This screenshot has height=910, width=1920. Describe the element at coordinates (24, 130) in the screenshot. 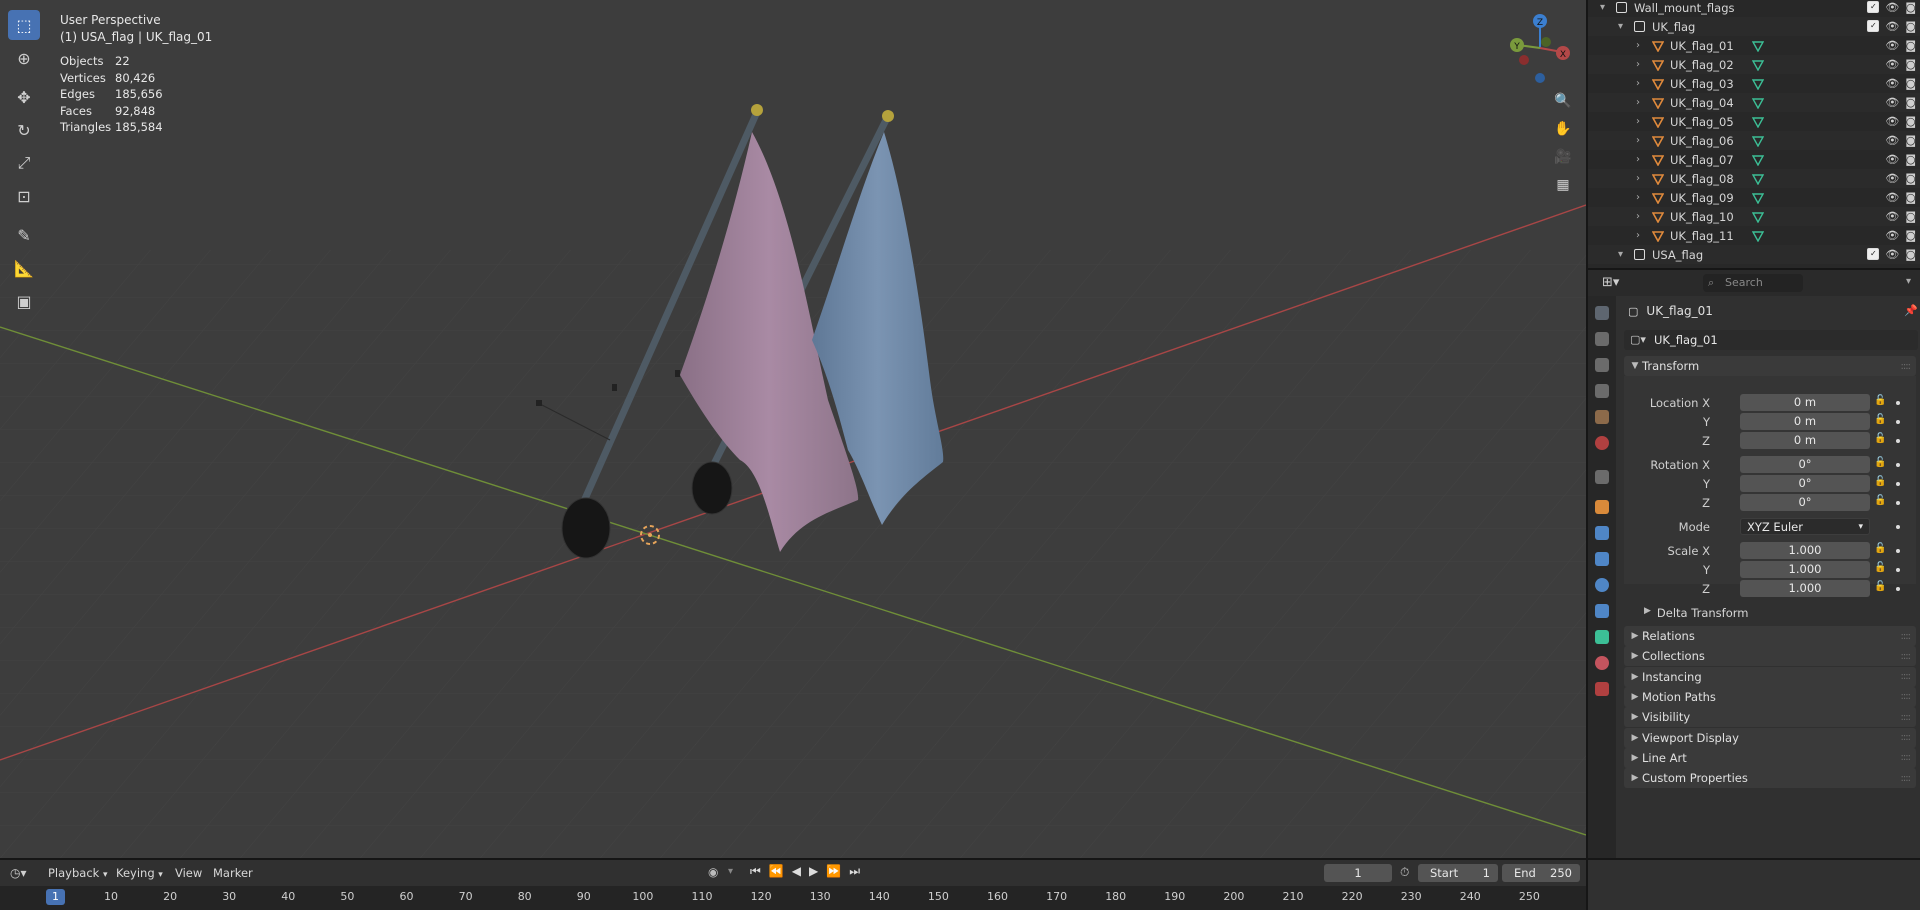

I see `rotate-tool-icon: ↻` at that location.